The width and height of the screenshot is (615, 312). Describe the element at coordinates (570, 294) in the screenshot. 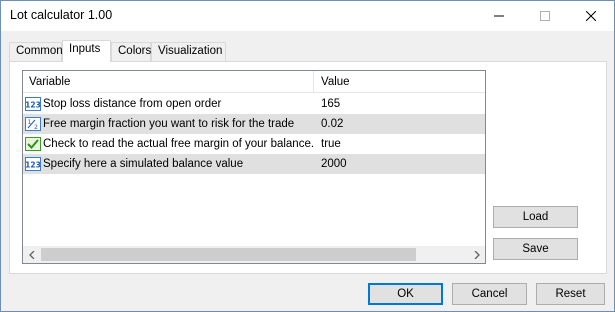

I see `reset-button: Reset` at that location.